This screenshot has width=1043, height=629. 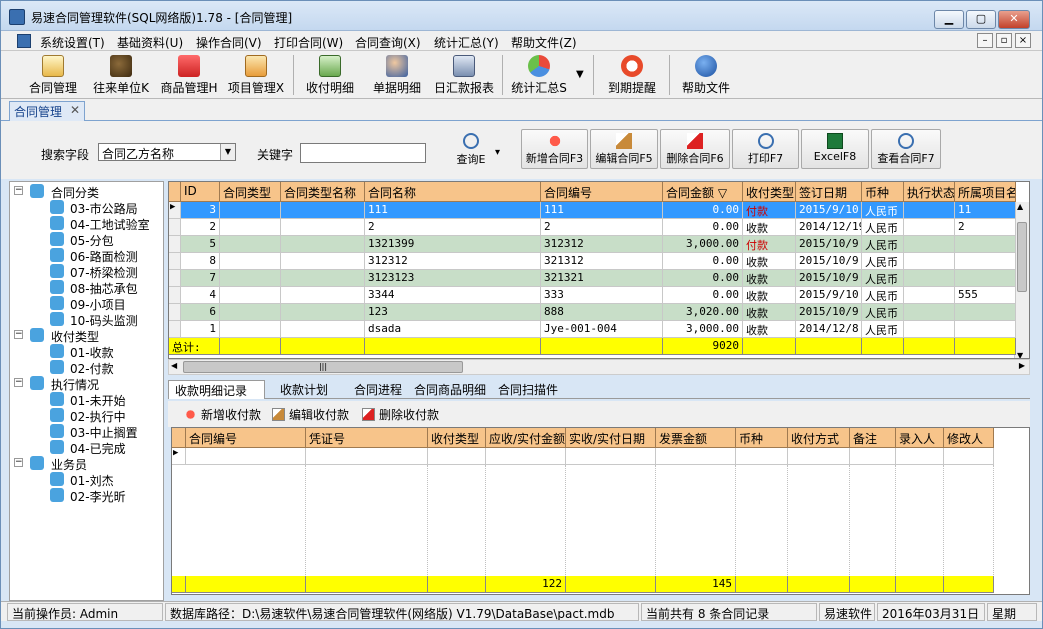 What do you see at coordinates (378, 389) in the screenshot?
I see `tab-contract-progress: 合同进程` at bounding box center [378, 389].